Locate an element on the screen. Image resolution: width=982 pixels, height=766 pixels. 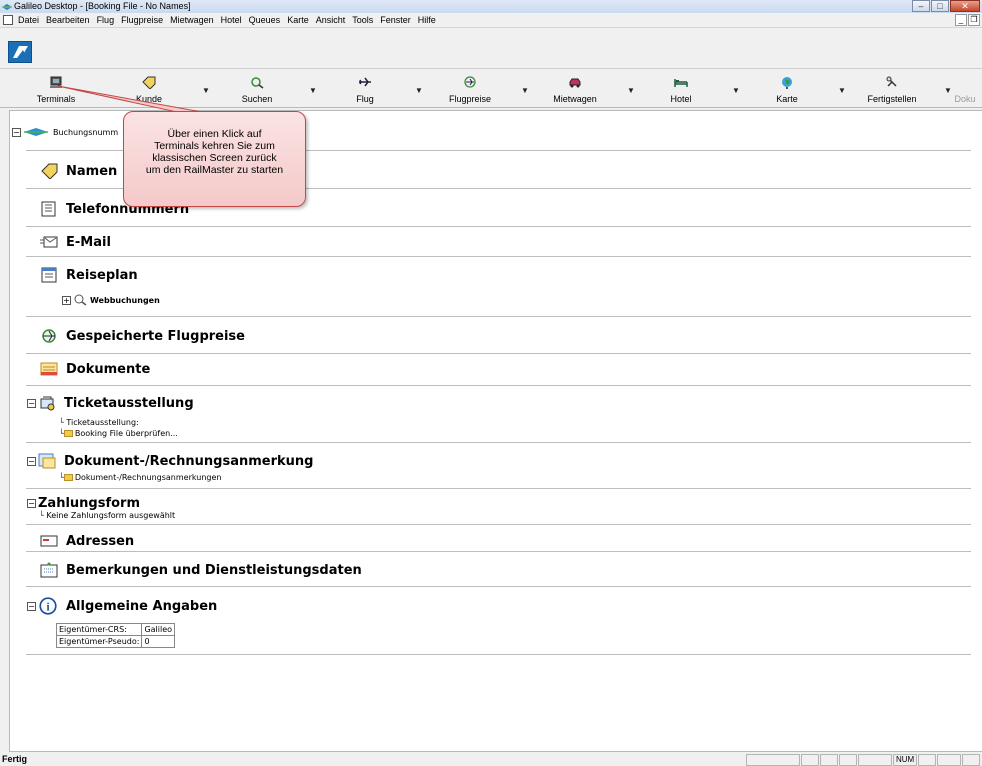
table-row: Eigentümer-Pseudo: 0 is located at coordinates (115, 641).